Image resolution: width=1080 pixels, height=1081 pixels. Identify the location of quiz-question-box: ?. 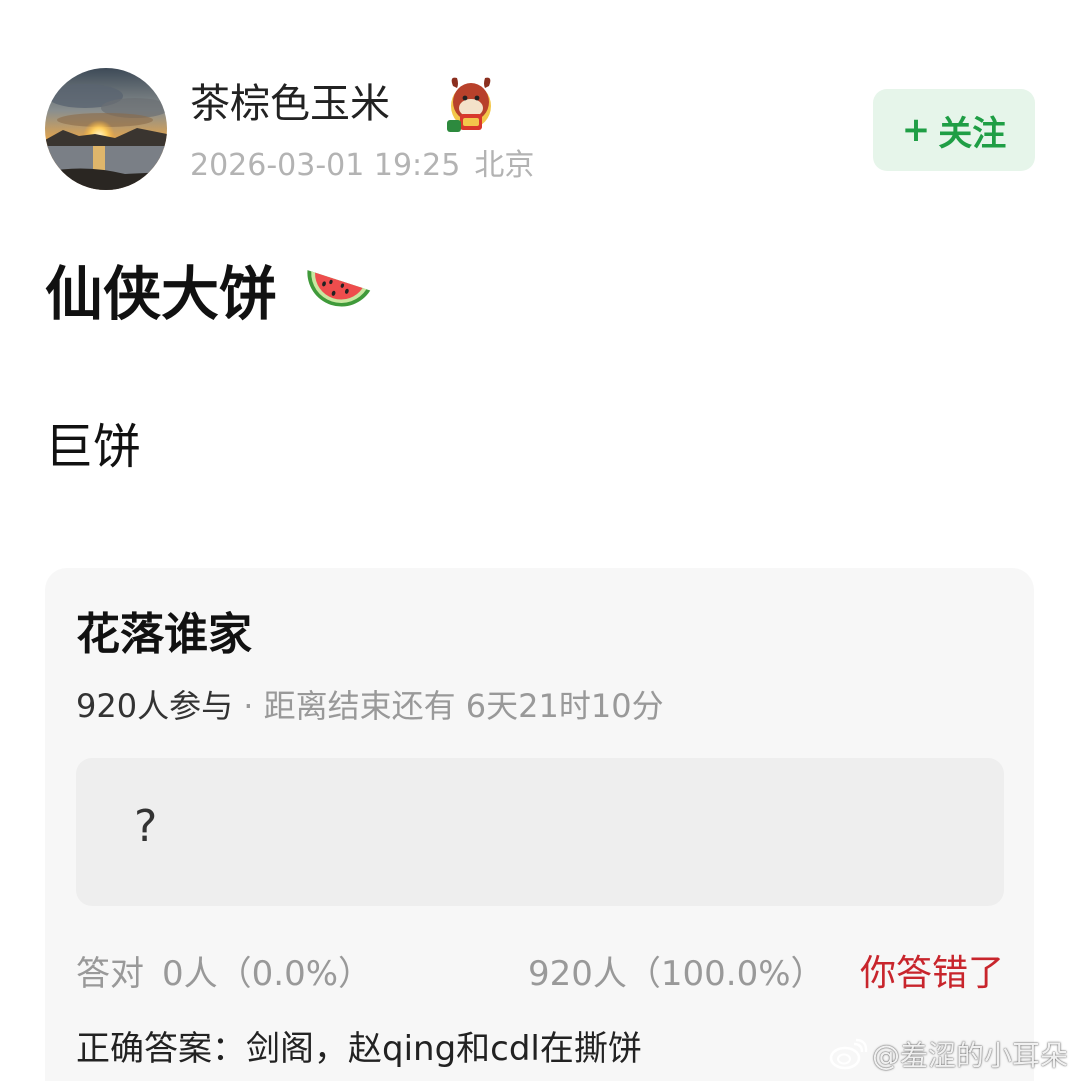
(540, 832).